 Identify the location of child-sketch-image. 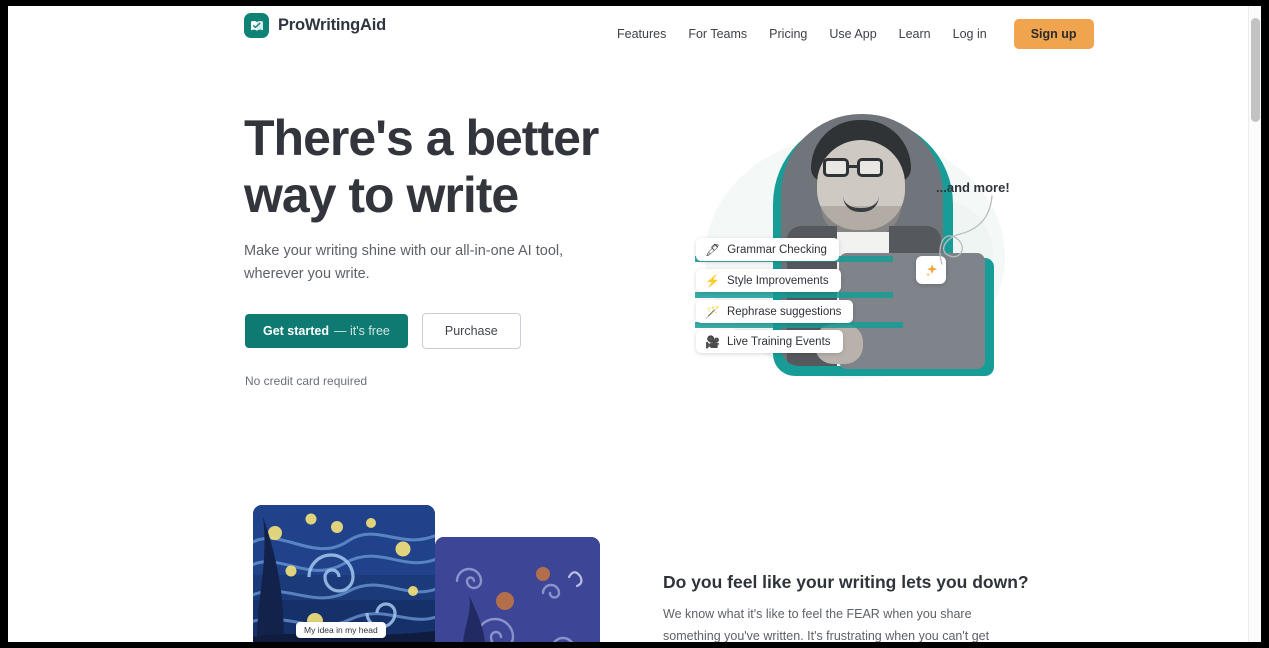
(517, 589).